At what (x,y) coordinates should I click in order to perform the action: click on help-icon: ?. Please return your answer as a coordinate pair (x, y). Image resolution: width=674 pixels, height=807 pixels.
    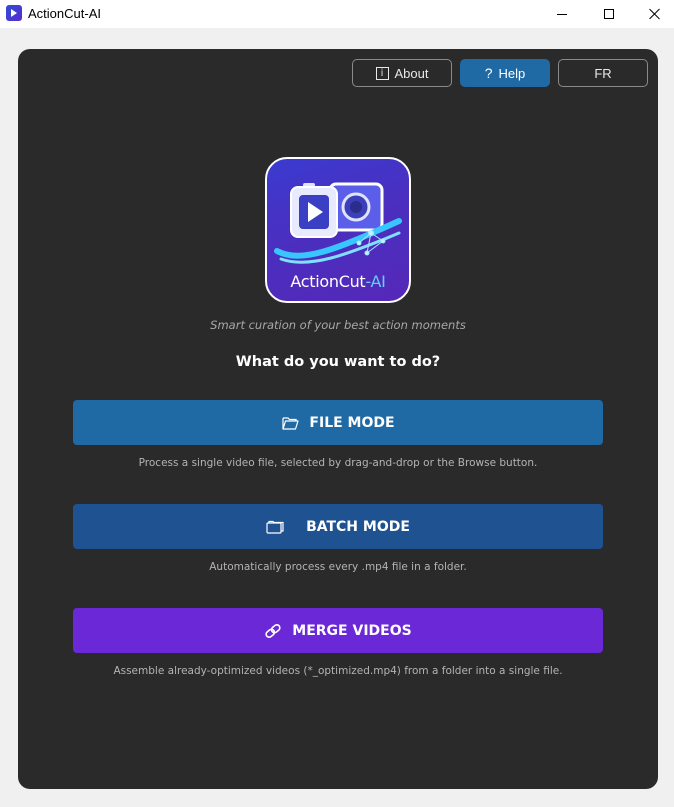
    Looking at the image, I should click on (488, 73).